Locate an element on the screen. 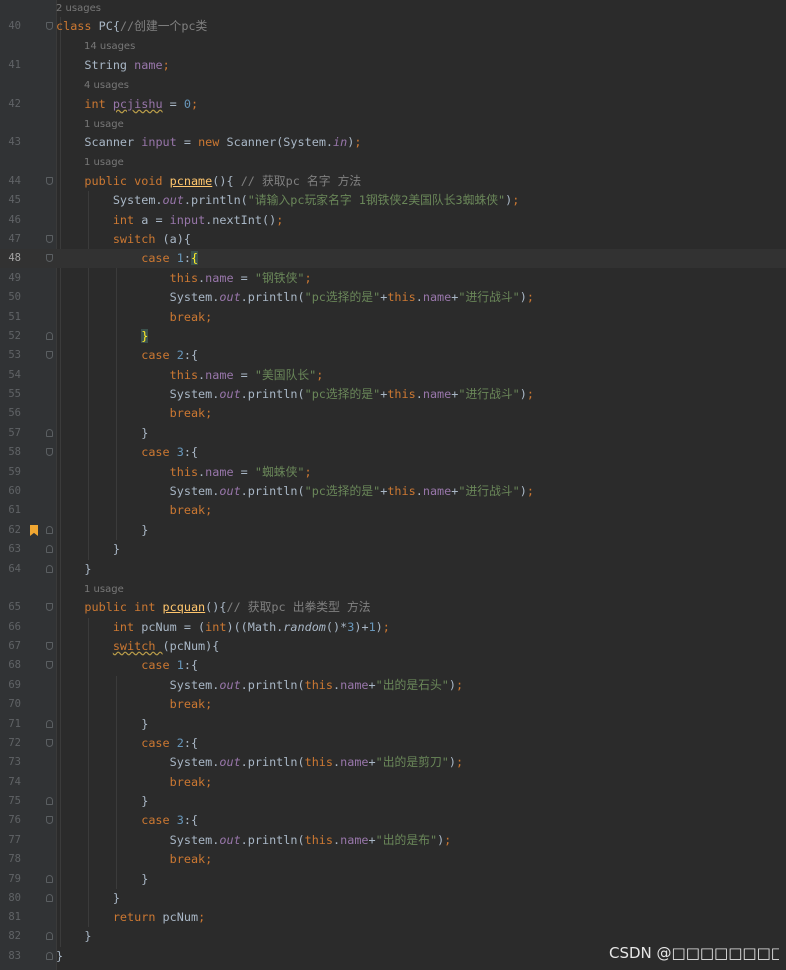 The height and width of the screenshot is (970, 786). line-number: 76 is located at coordinates (10, 820).